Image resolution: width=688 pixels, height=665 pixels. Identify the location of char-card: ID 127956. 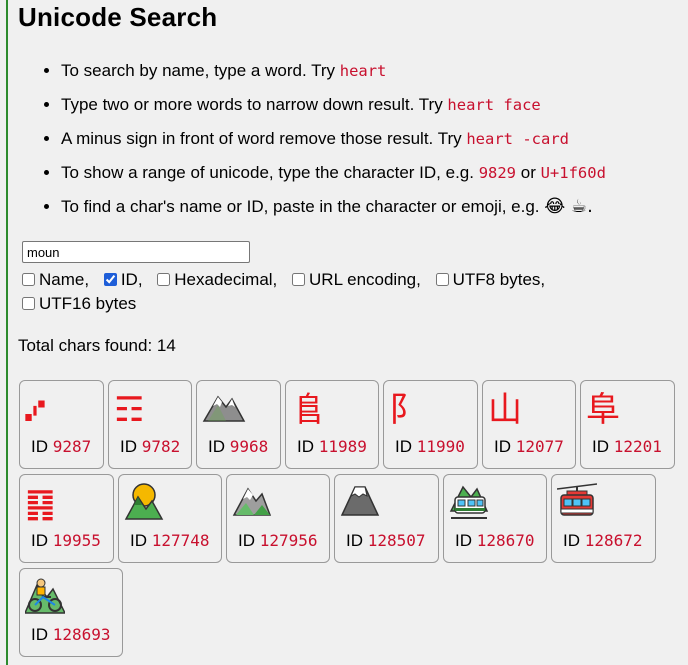
(278, 518).